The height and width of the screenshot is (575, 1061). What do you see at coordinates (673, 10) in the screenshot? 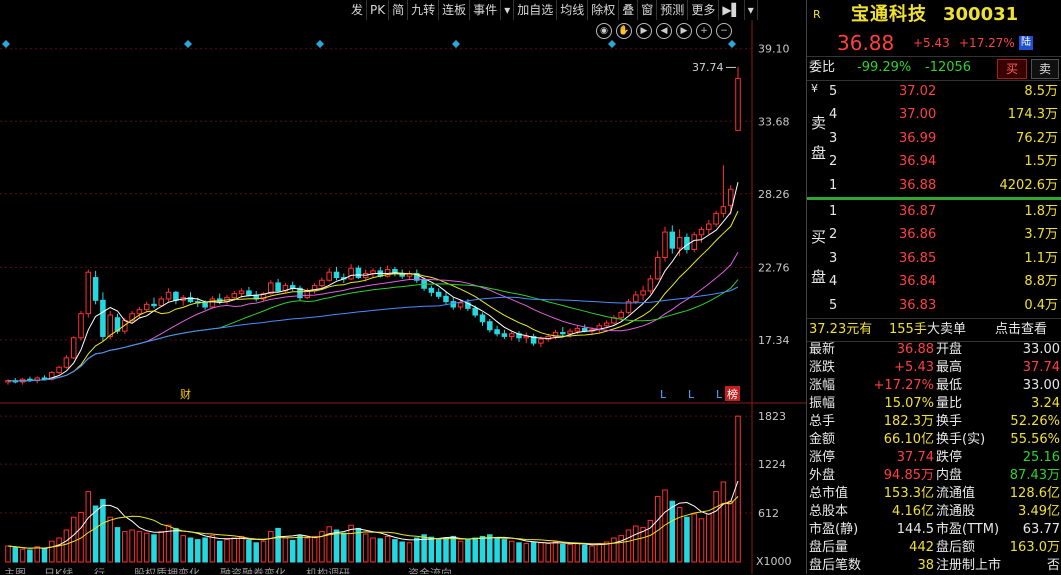
I see `toolbar-item-12: 预测` at bounding box center [673, 10].